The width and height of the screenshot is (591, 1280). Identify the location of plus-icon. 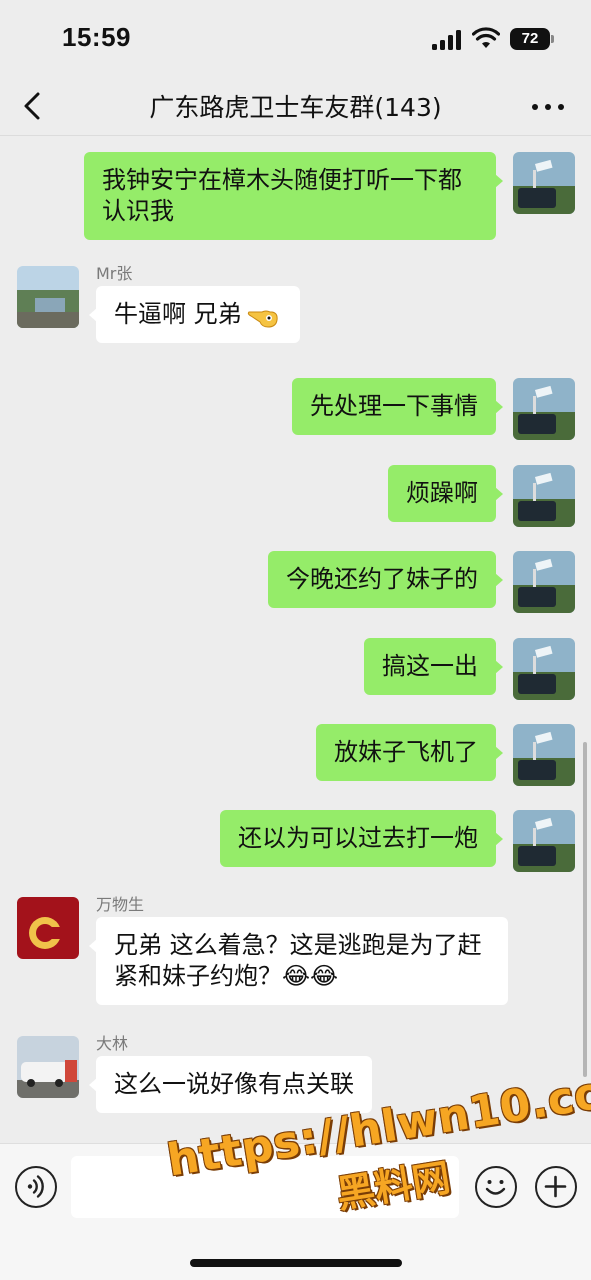
(555, 1186).